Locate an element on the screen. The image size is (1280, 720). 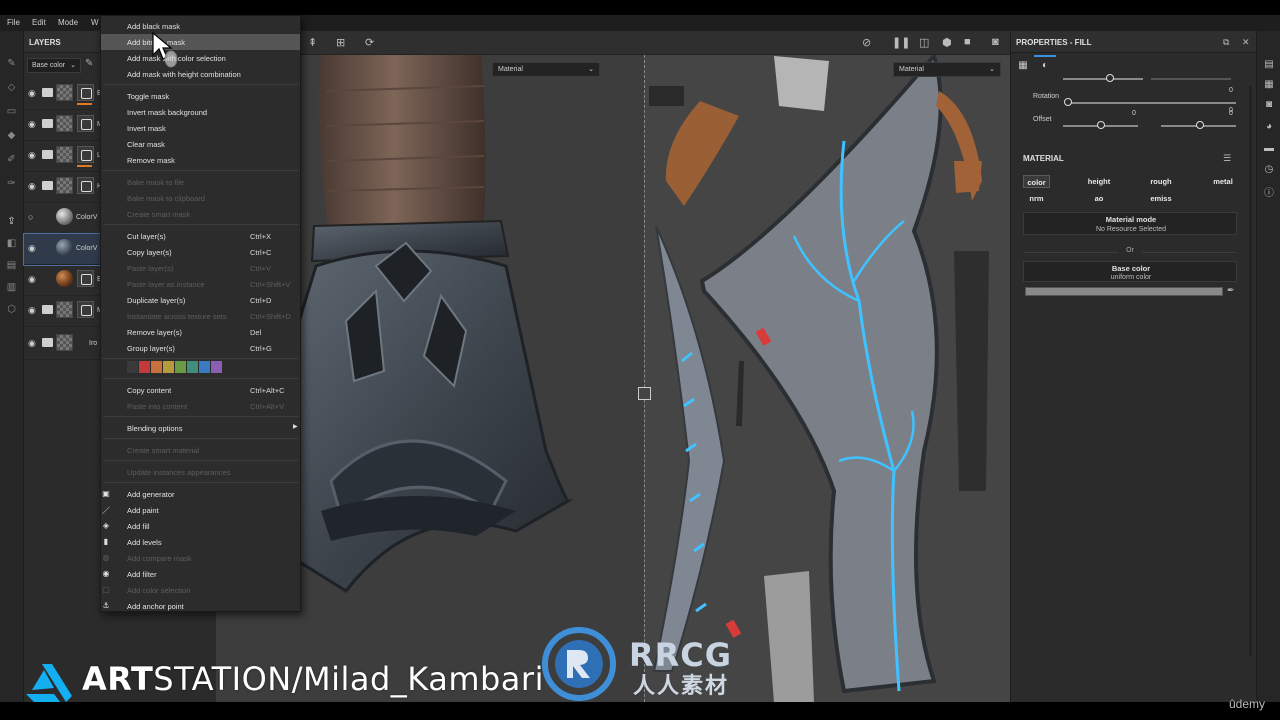
shelf-icon: ⬡ is located at coordinates (11, 309).